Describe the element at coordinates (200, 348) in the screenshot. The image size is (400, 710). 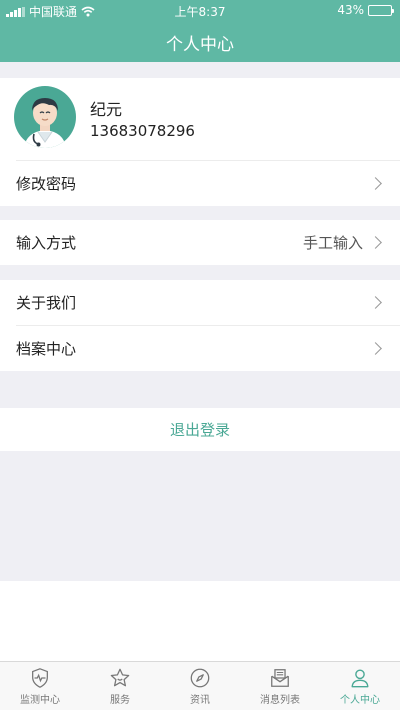
I see `archive-center-row: 档案中心` at that location.